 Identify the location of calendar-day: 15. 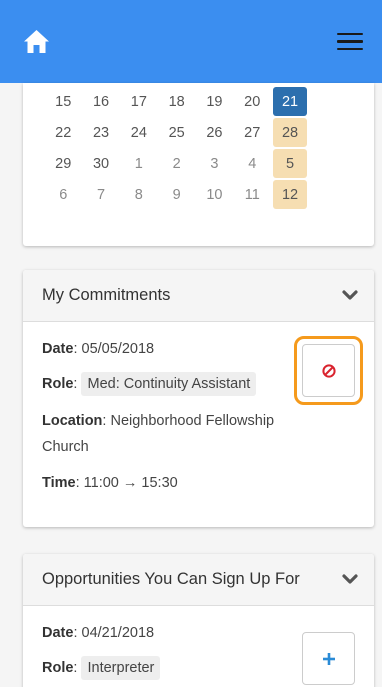
(63, 101).